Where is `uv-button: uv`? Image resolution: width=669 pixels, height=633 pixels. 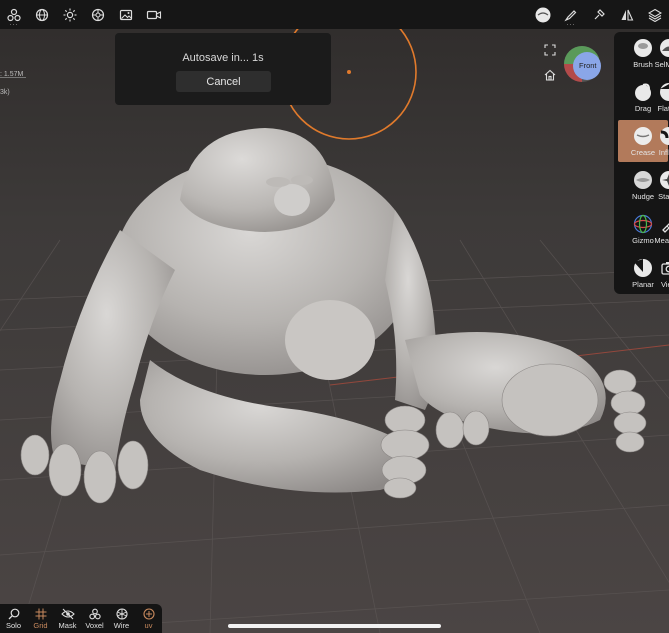 uv-button: uv is located at coordinates (148, 618).